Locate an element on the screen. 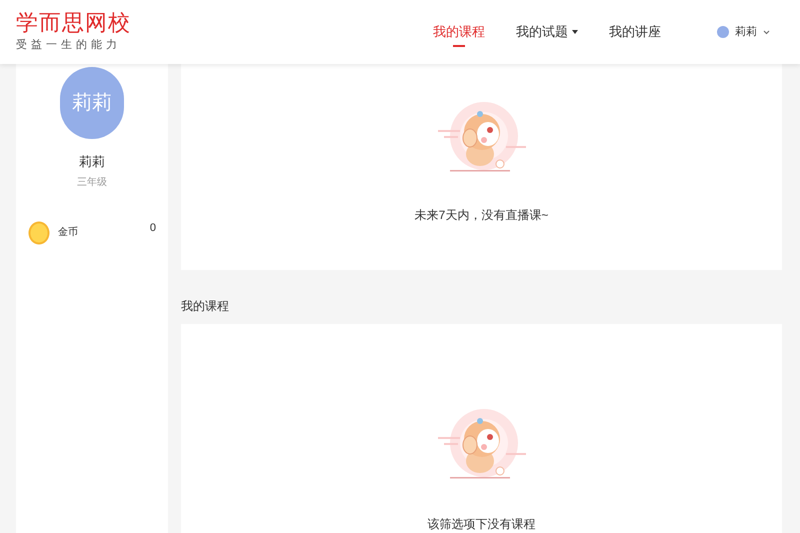 The height and width of the screenshot is (533, 800). empty-message: 该筛选项下没有课程 is located at coordinates (482, 524).